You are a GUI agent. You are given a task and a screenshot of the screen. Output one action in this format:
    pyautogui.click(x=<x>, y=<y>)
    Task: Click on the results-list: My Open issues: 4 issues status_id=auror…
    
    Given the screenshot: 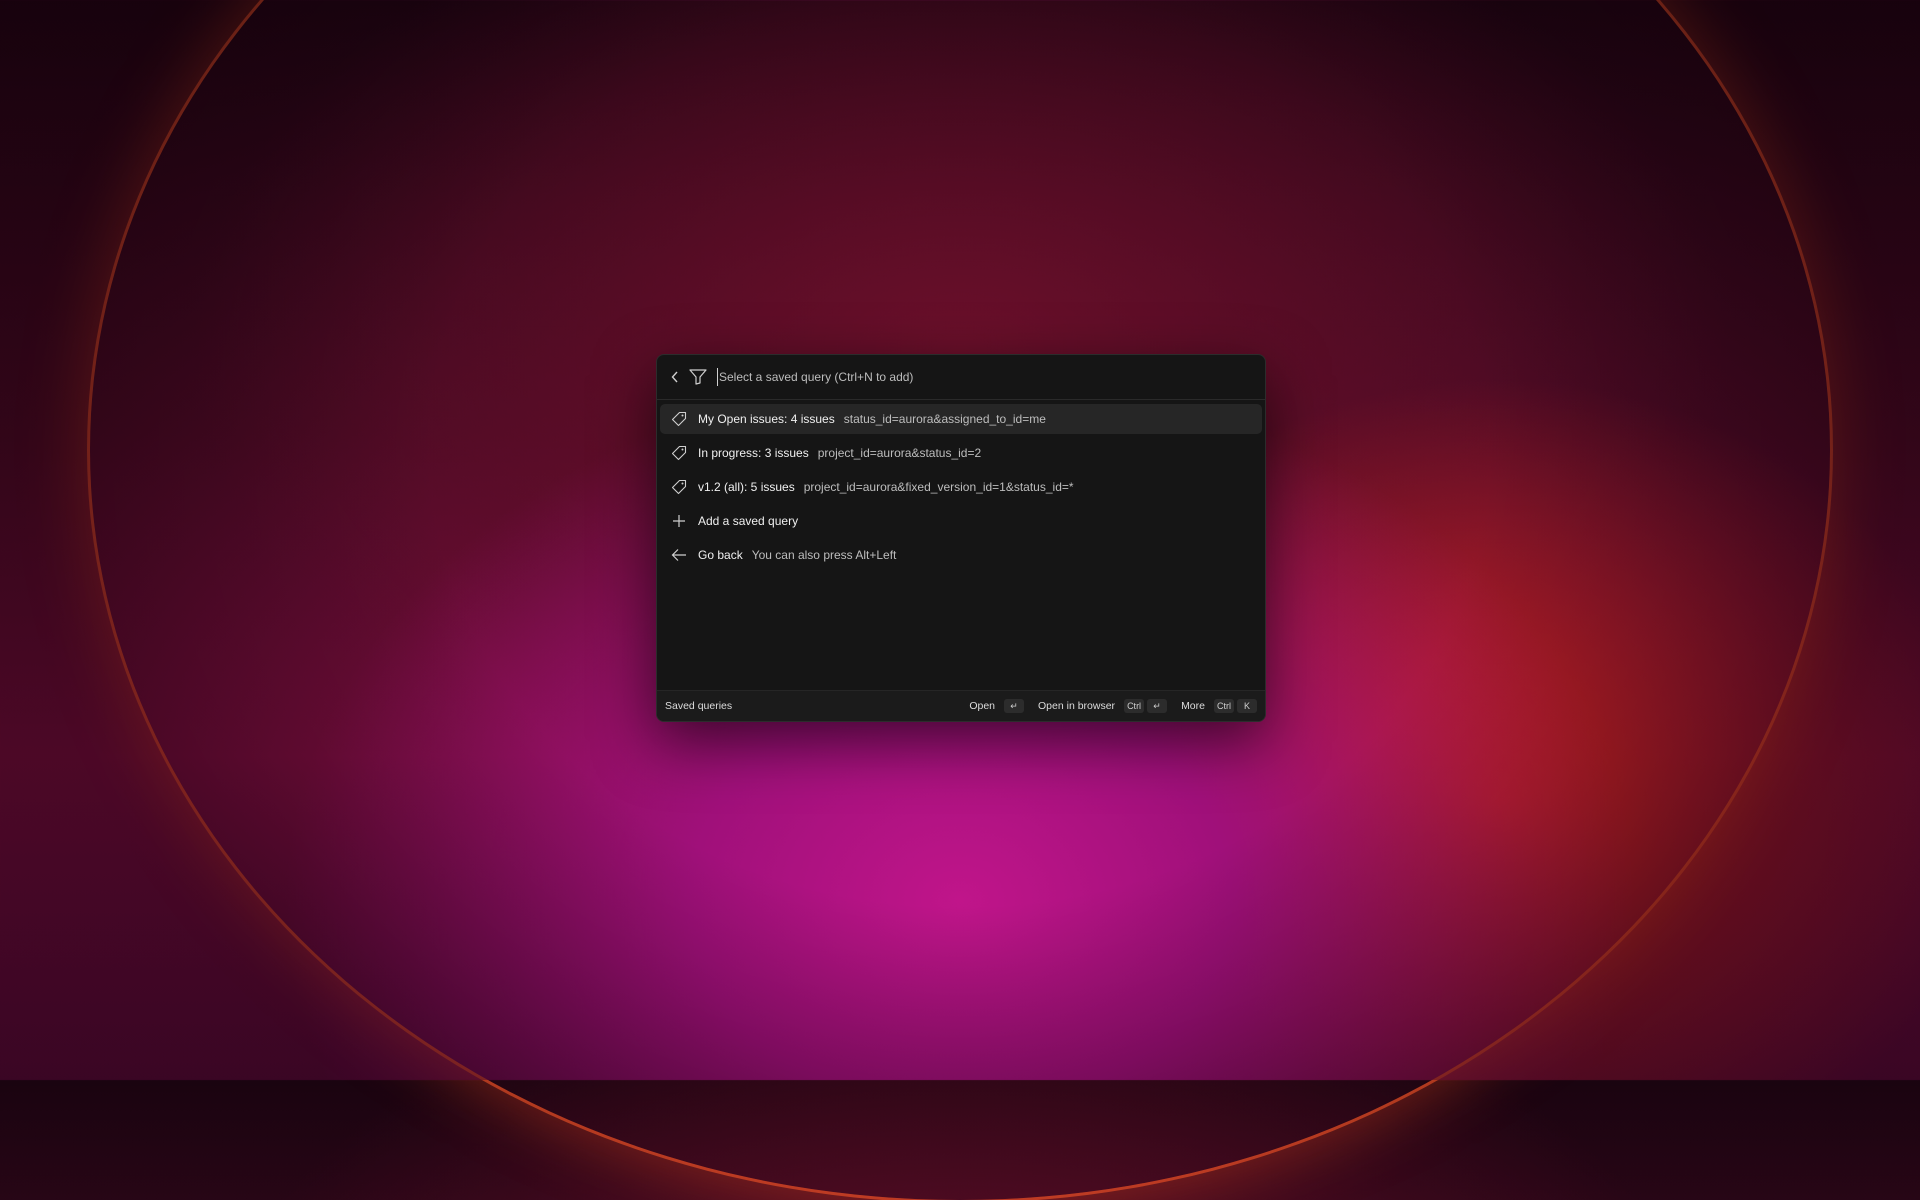 What is the action you would take?
    pyautogui.click(x=961, y=489)
    